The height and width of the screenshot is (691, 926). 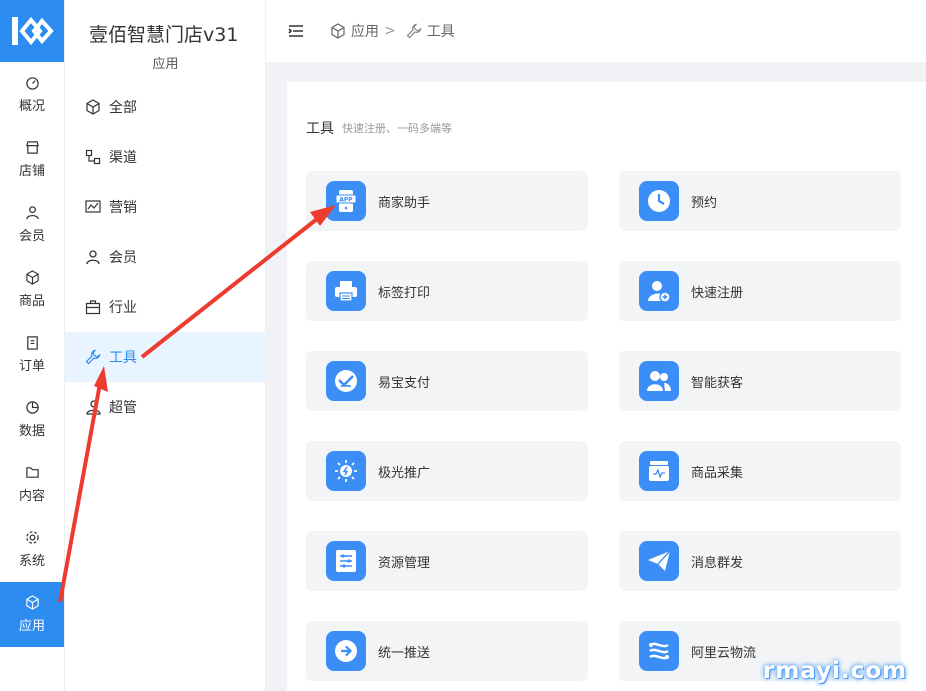 What do you see at coordinates (31, 301) in the screenshot?
I see `rail-item-label: 商品` at bounding box center [31, 301].